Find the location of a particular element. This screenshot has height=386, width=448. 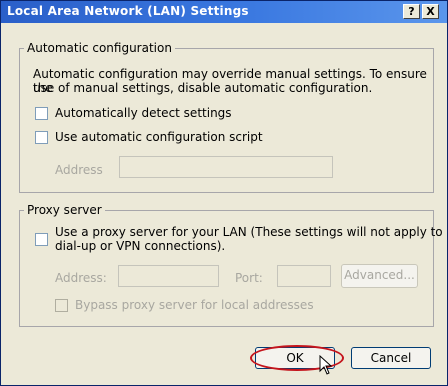

proxy-server-legend: Proxy server is located at coordinates (64, 210).